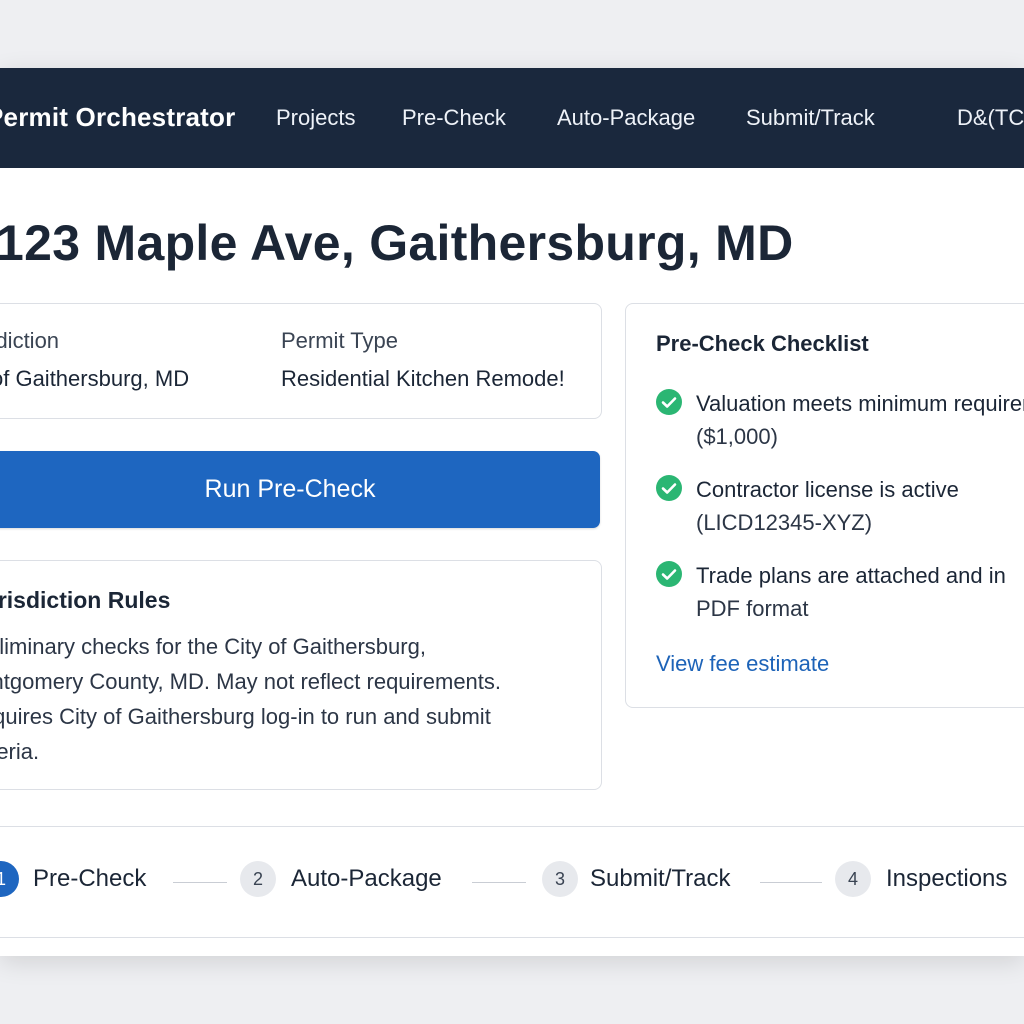 The height and width of the screenshot is (1024, 1024). Describe the element at coordinates (454, 118) in the screenshot. I see `nav-link-pre-check: Pre-Check` at that location.